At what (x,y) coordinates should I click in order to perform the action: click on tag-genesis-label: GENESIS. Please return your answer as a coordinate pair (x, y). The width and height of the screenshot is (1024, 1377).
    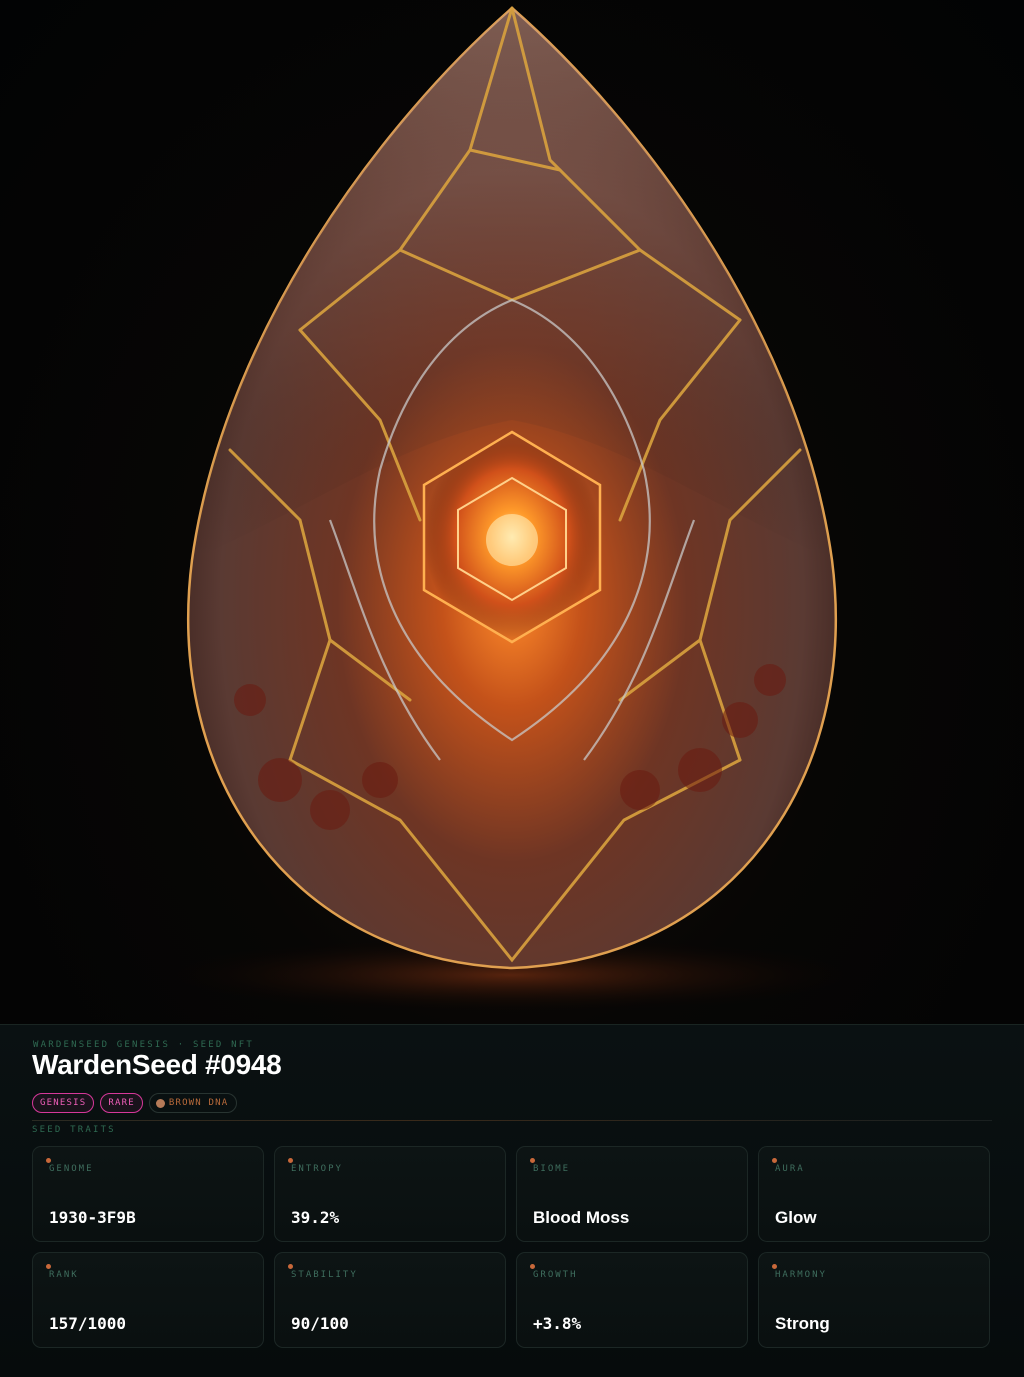
    Looking at the image, I should click on (63, 1103).